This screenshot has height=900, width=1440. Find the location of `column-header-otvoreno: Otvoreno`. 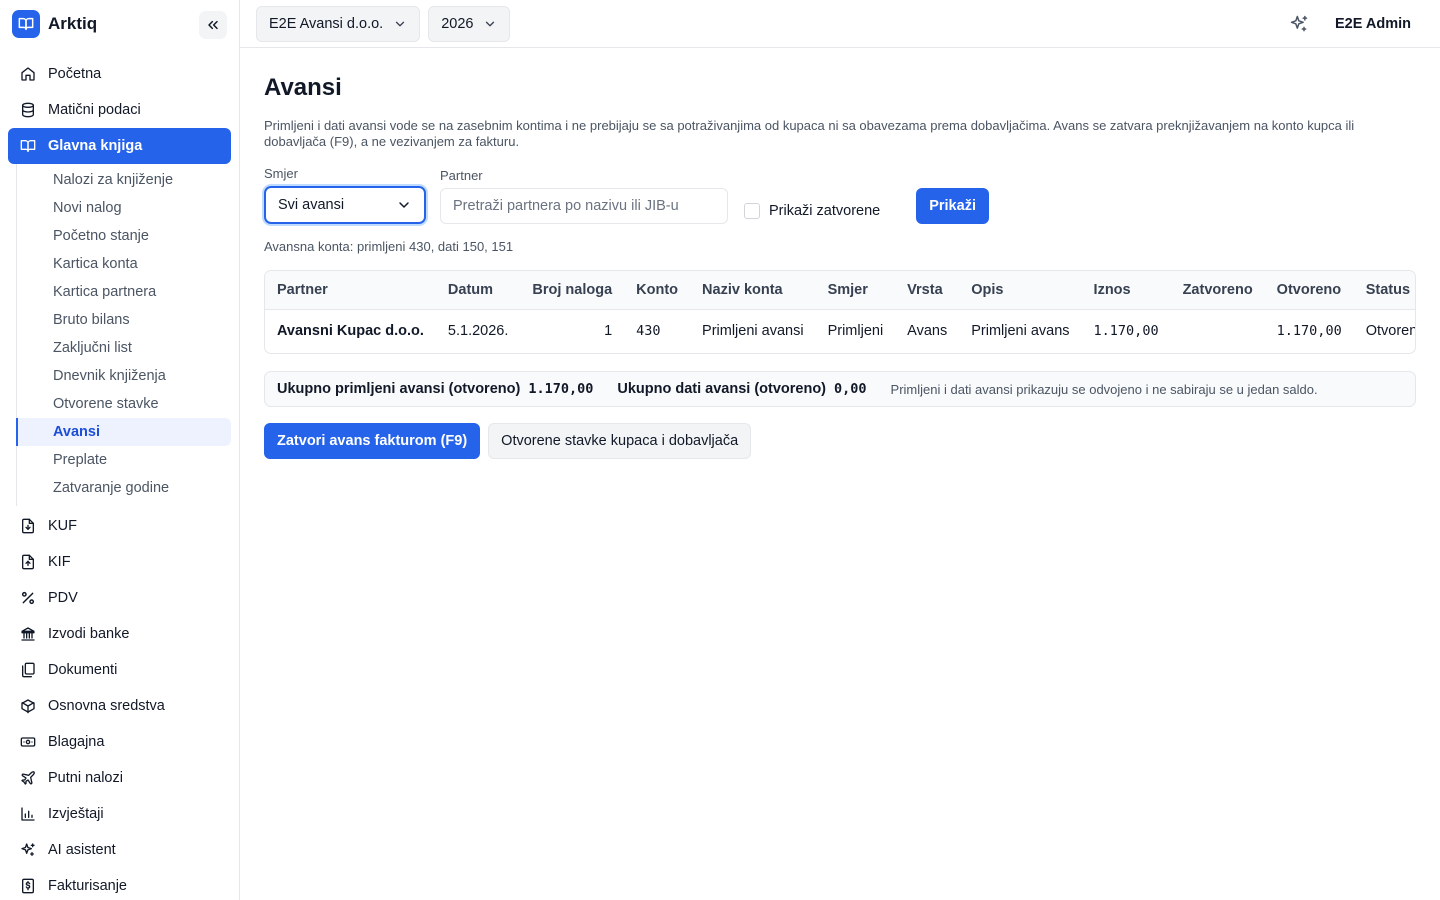

column-header-otvoreno: Otvoreno is located at coordinates (1309, 290).